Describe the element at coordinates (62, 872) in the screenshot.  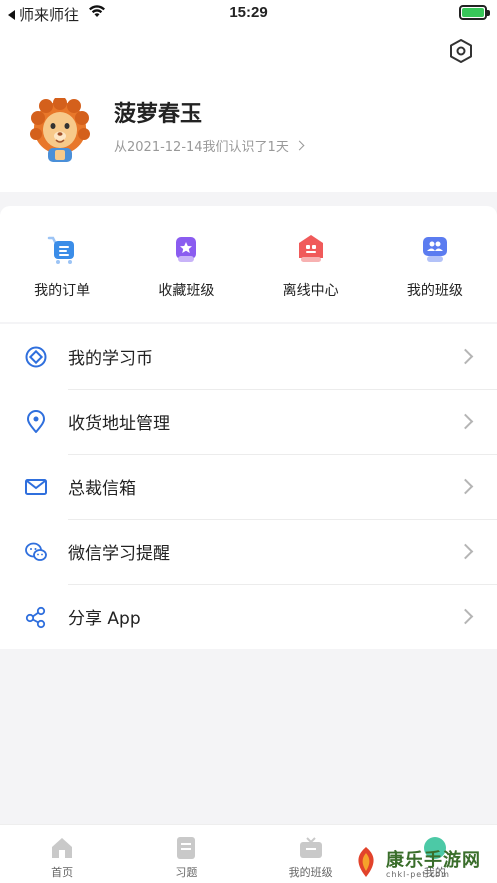
I see `tab-label: 首页` at that location.